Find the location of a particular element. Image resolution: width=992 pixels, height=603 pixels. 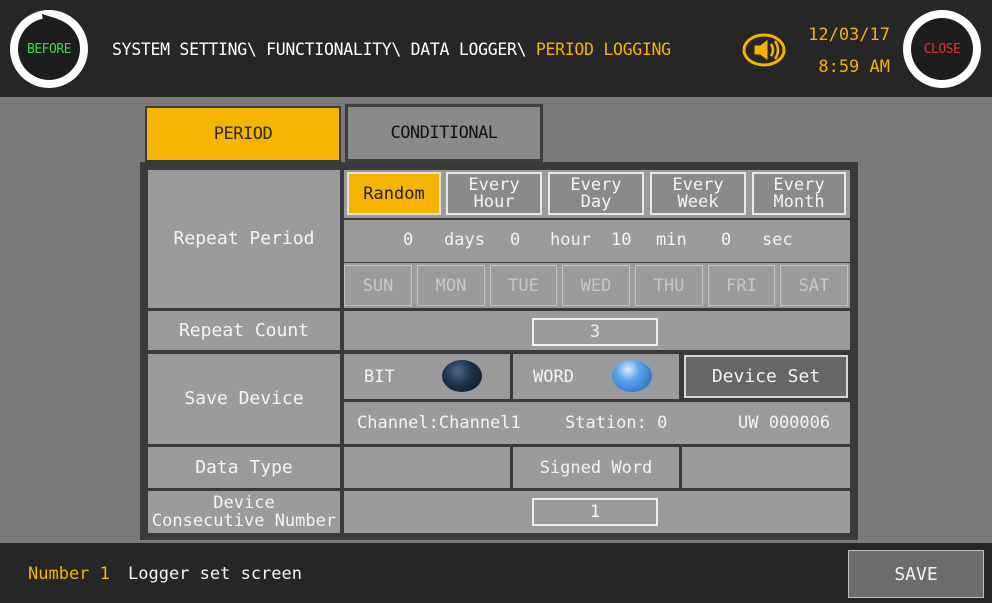

every-week-line1: Every is located at coordinates (698, 184).